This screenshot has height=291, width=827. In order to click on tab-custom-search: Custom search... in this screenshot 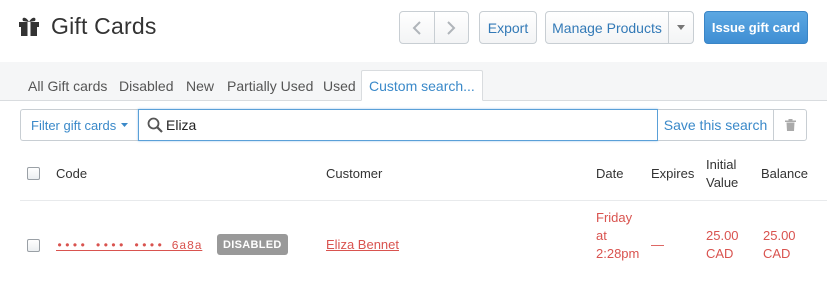, I will do `click(422, 85)`.